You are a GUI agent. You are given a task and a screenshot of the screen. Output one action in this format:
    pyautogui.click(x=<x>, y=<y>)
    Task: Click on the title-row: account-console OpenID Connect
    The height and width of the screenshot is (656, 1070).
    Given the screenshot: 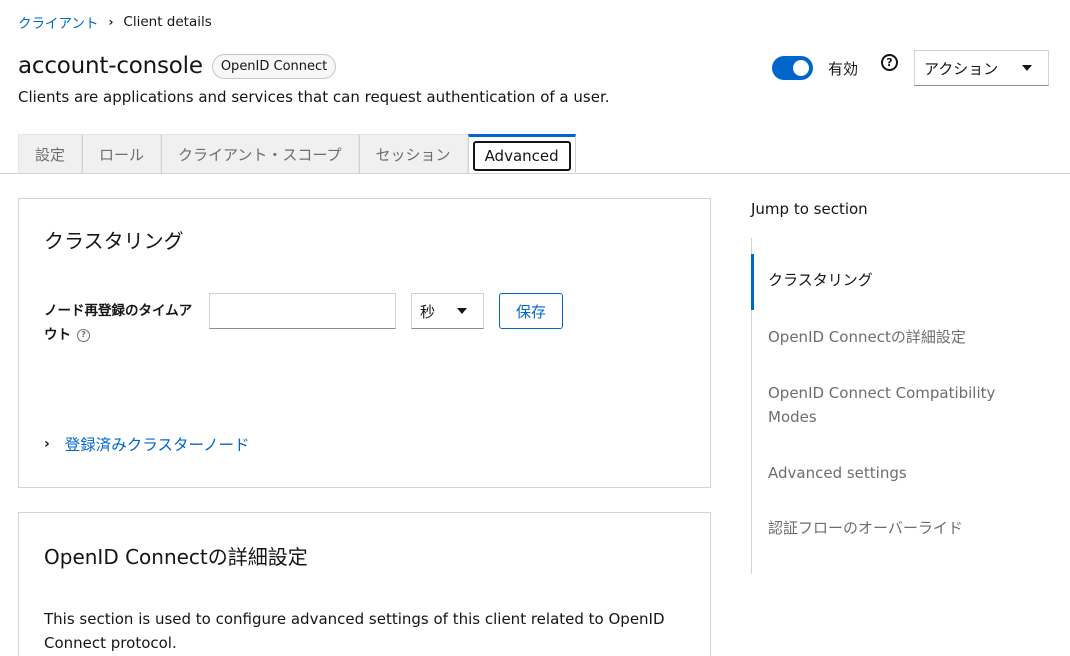 What is the action you would take?
    pyautogui.click(x=177, y=66)
    